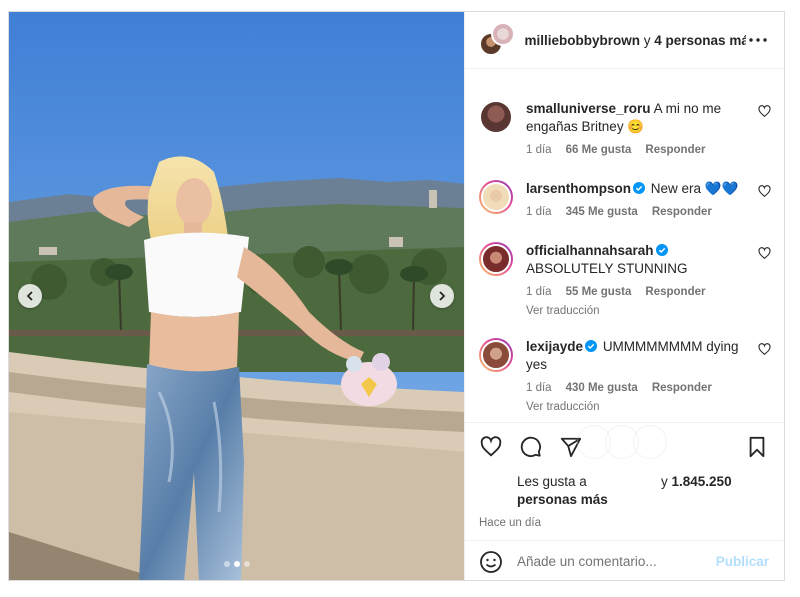 The height and width of the screenshot is (597, 800). I want to click on chevron-left-icon, so click(29, 296).